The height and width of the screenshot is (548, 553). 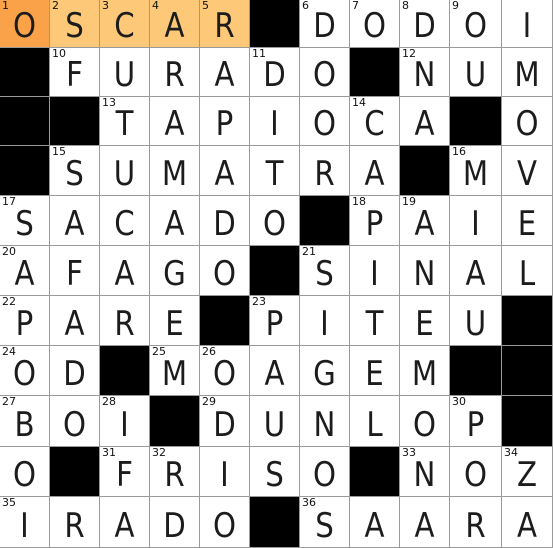 I want to click on grid-cell: V, so click(x=527, y=171).